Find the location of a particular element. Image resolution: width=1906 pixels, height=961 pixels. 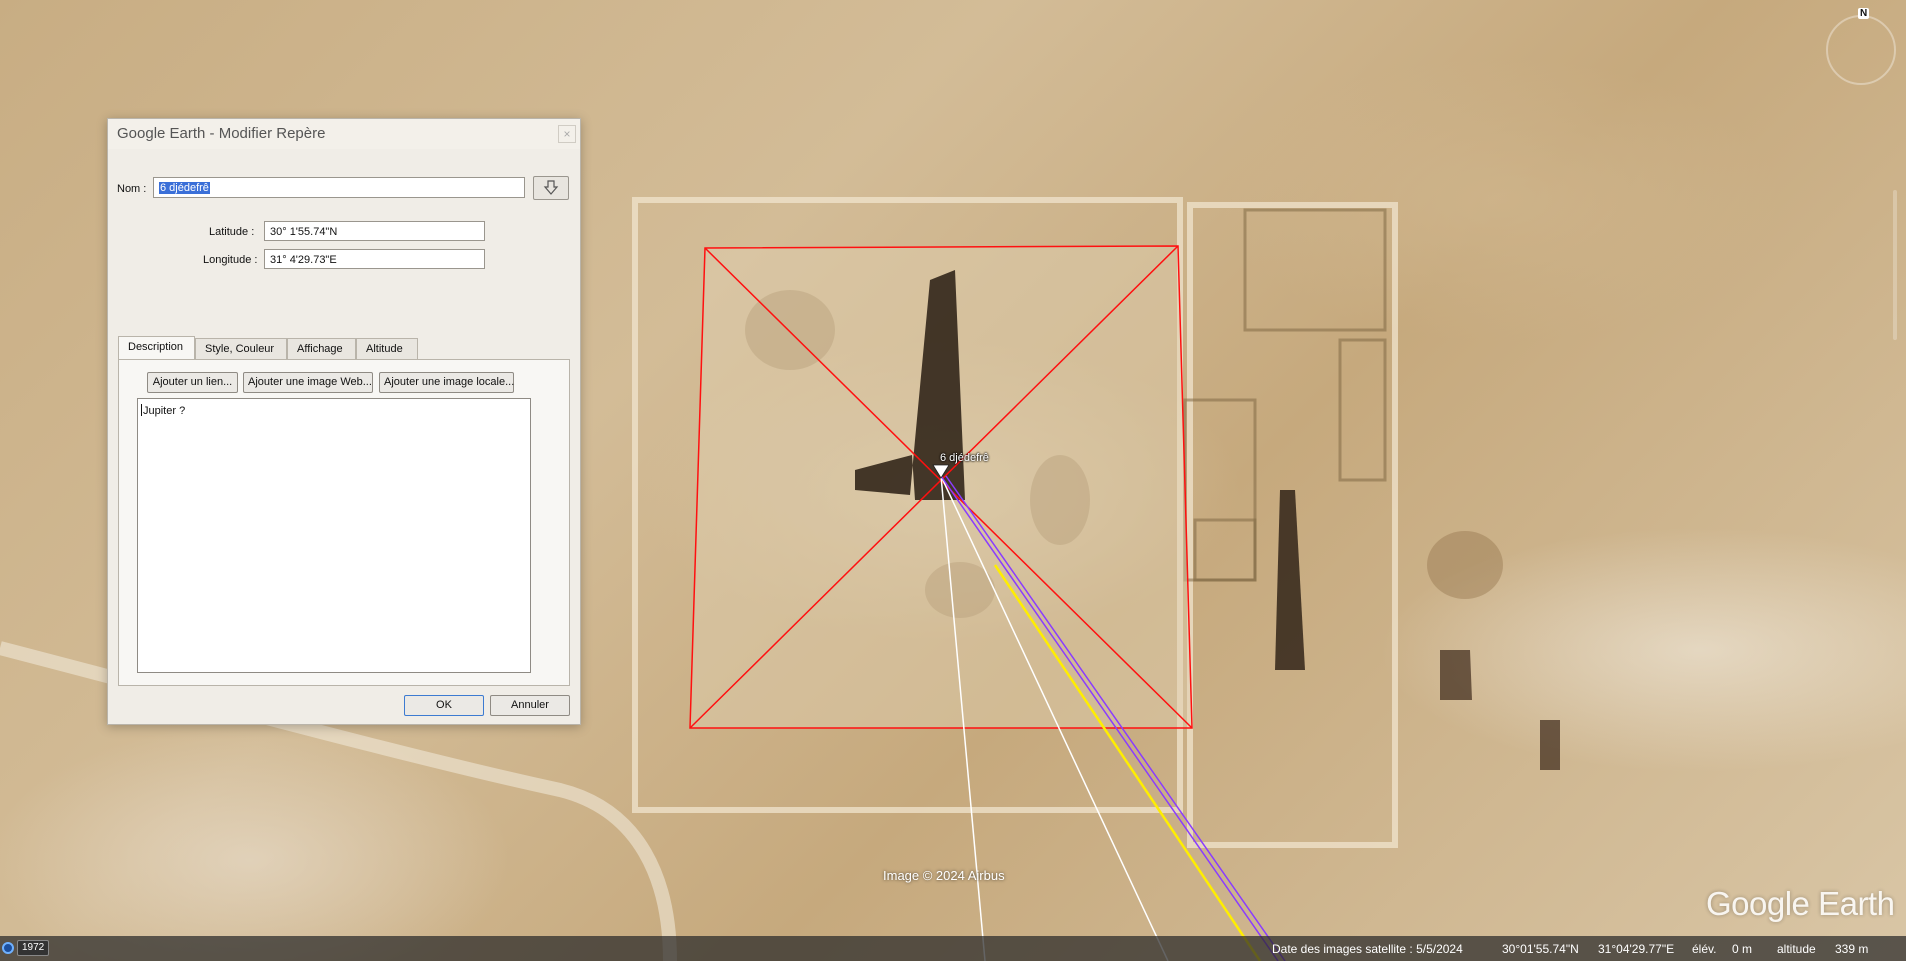

longitude-field: 31° 4'29.73"E is located at coordinates (374, 259).